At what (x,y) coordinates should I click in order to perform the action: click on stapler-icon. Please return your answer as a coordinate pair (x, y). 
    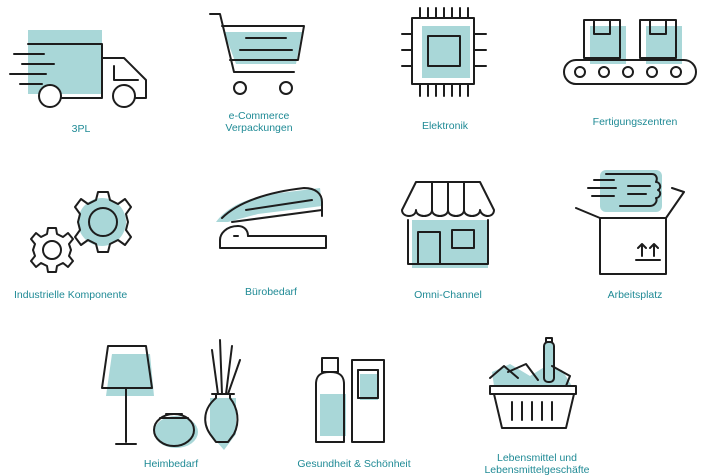
    Looking at the image, I should click on (271, 218).